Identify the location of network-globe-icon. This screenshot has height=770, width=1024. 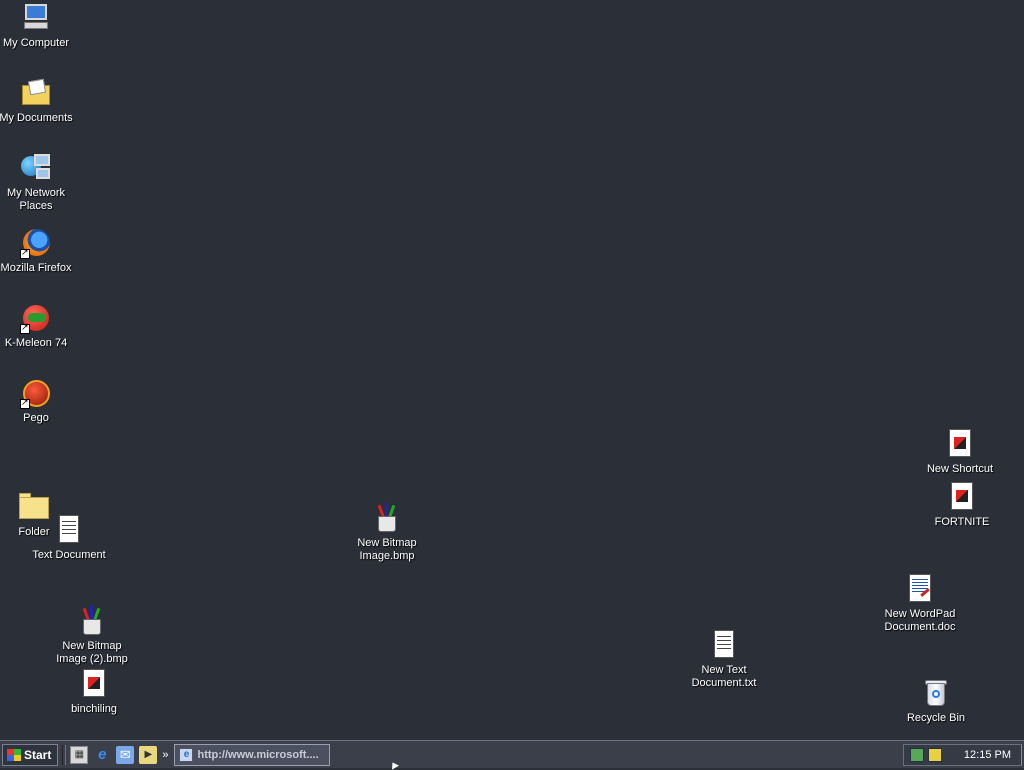
(36, 168).